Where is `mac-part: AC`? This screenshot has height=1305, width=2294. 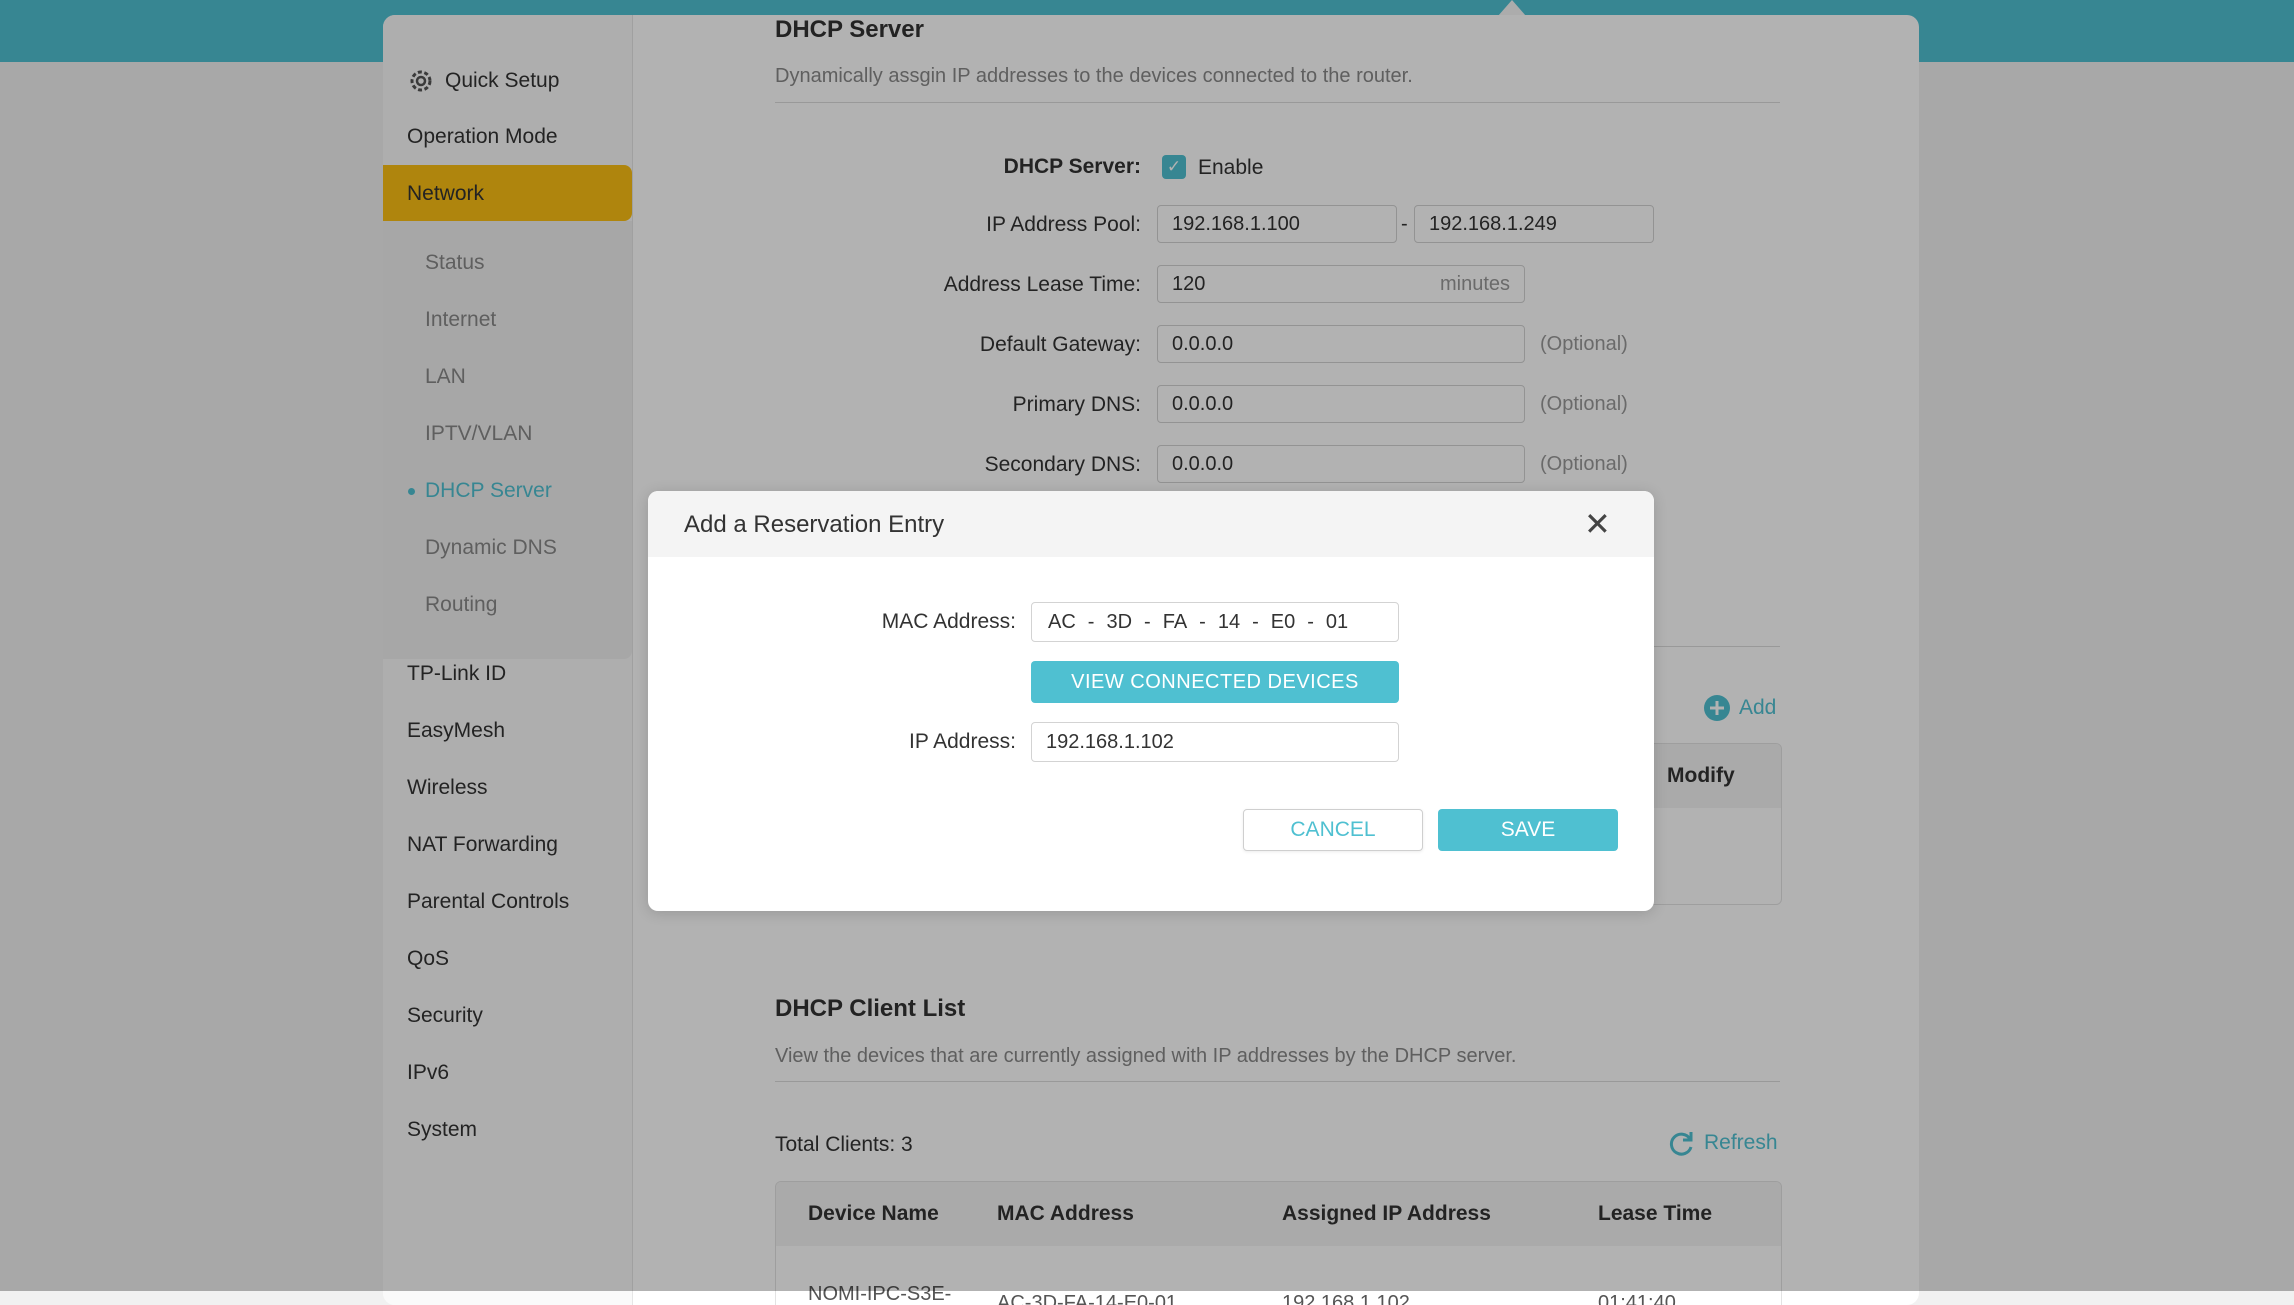 mac-part: AC is located at coordinates (1062, 622).